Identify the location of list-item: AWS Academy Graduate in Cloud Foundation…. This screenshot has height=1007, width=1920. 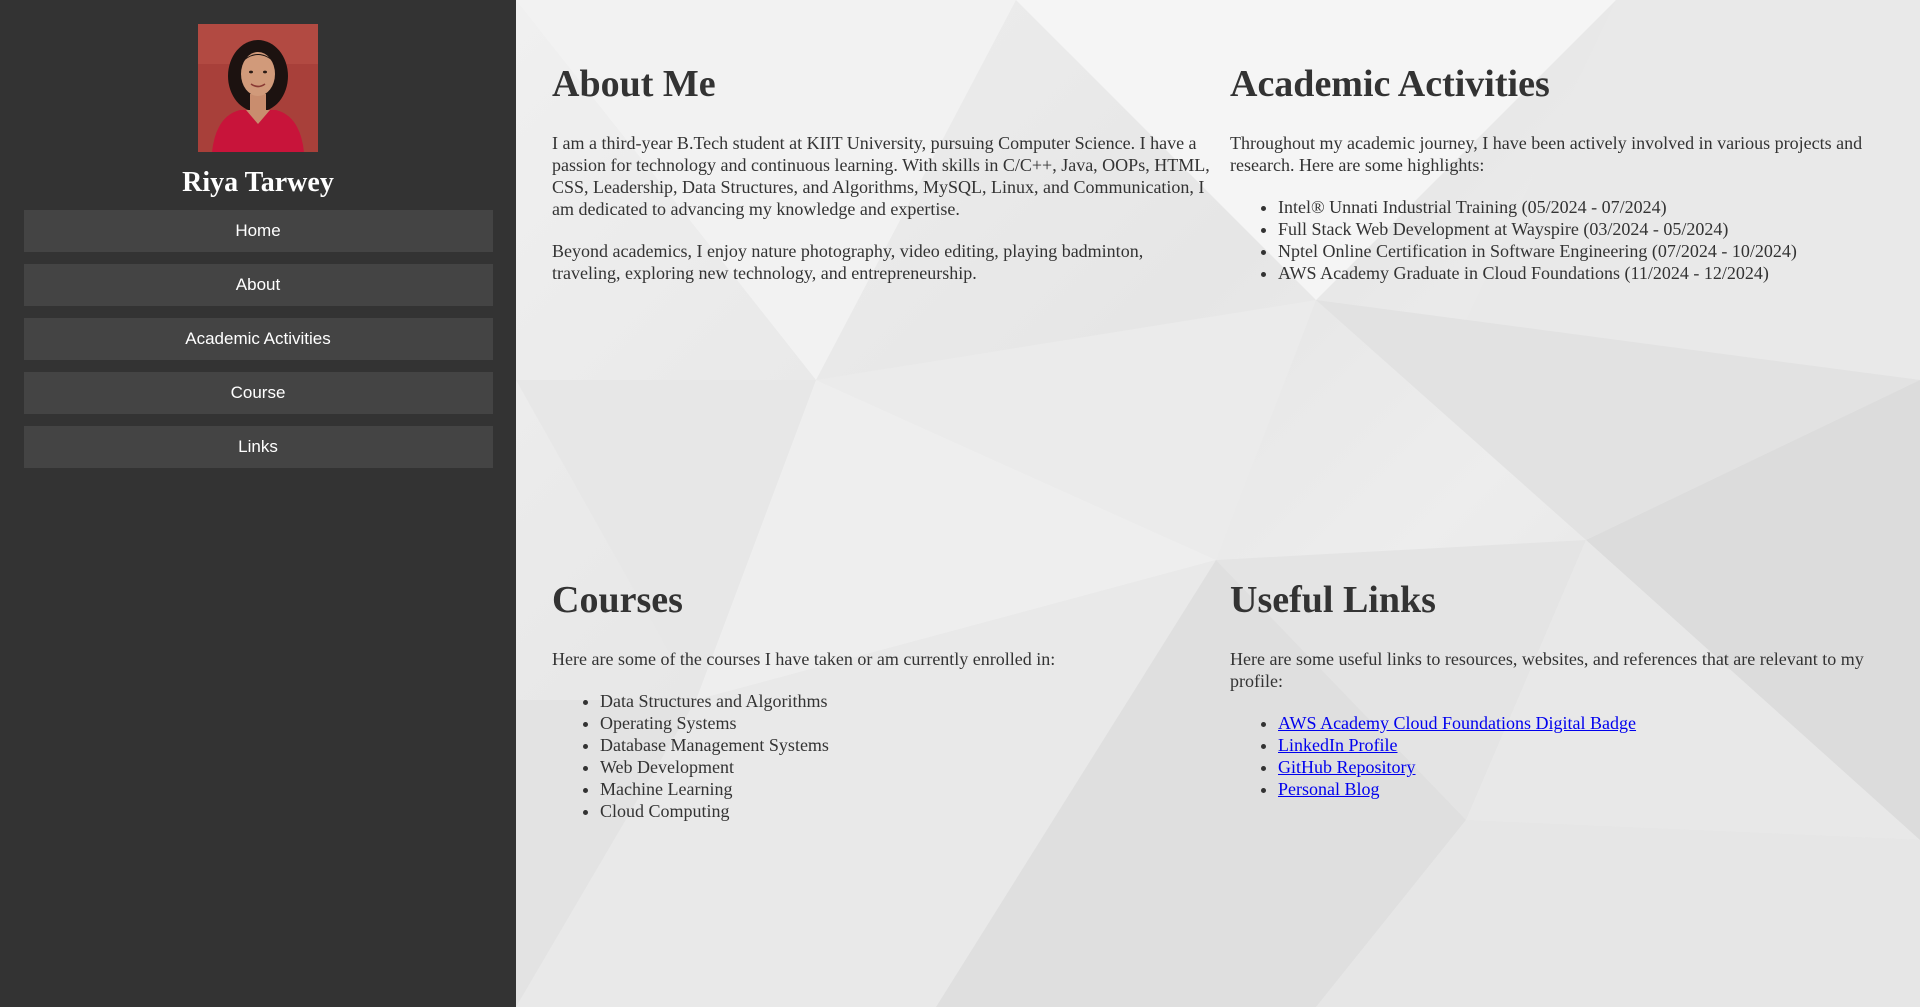
(1584, 273).